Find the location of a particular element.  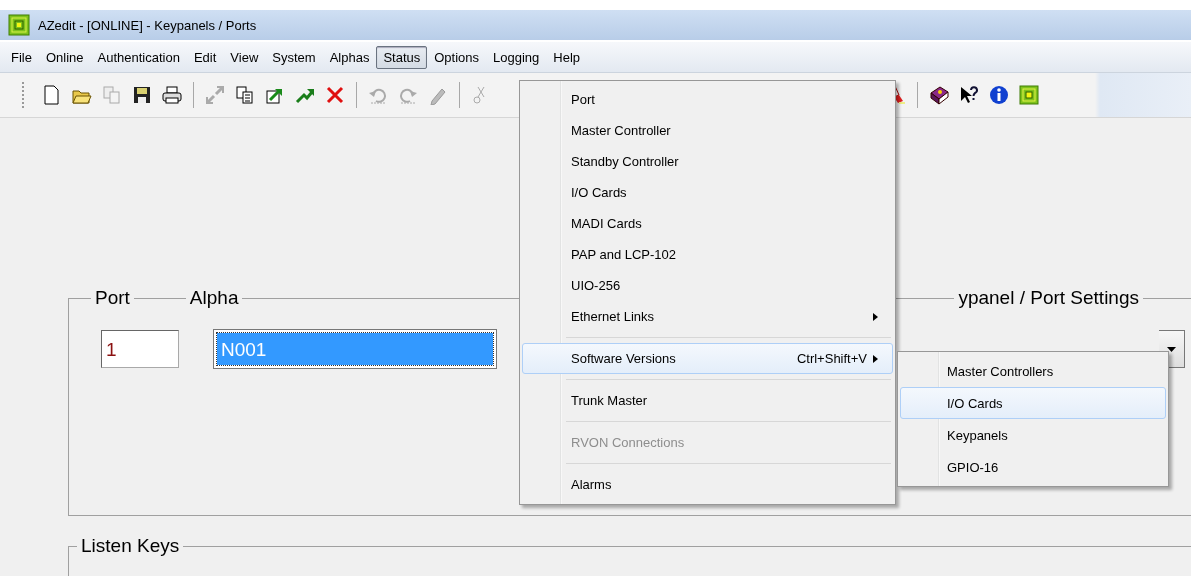

menu-item: System is located at coordinates (294, 57).